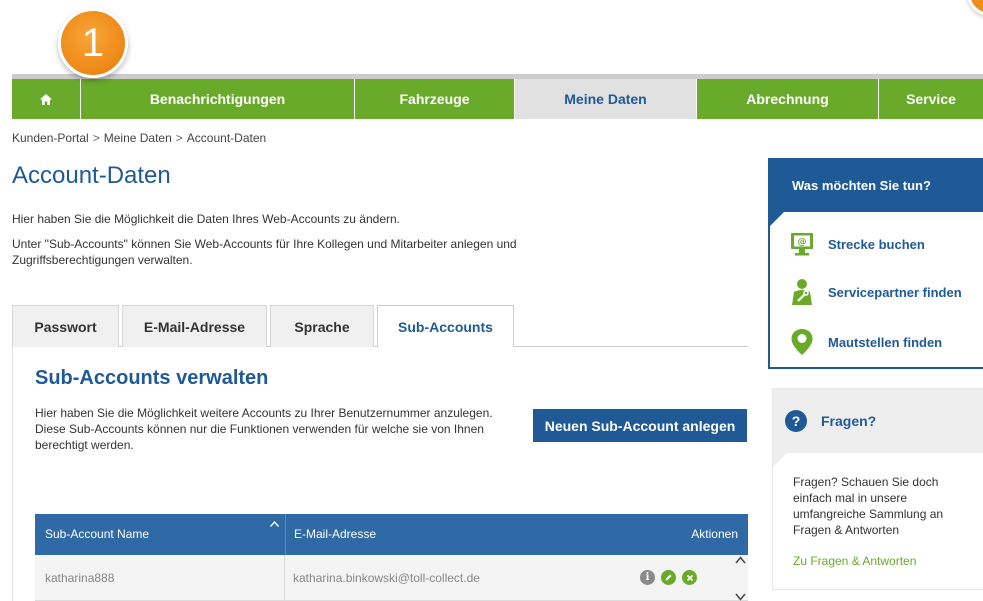 The image size is (983, 601). Describe the element at coordinates (854, 561) in the screenshot. I see `faq-link: Zu Fragen & Antworten` at that location.